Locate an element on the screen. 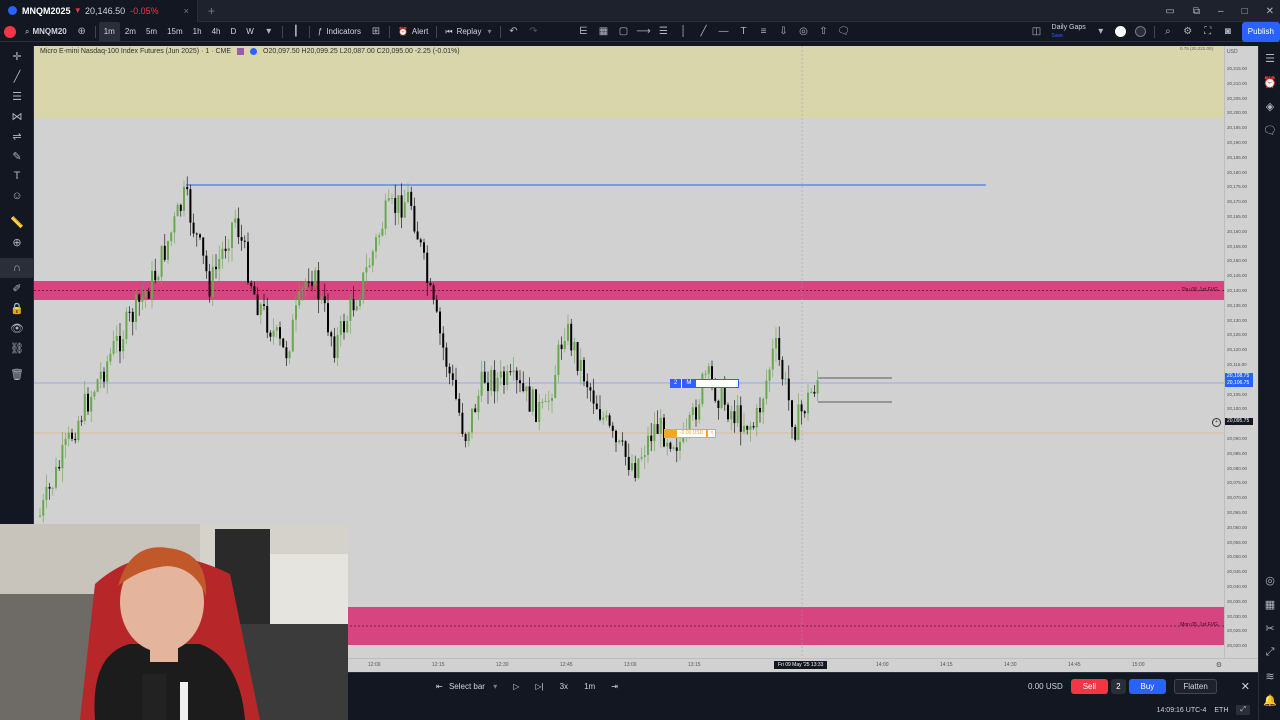 Image resolution: width=1280 pixels, height=720 pixels. trend-line-tool-icon: ╱ is located at coordinates (17, 76).